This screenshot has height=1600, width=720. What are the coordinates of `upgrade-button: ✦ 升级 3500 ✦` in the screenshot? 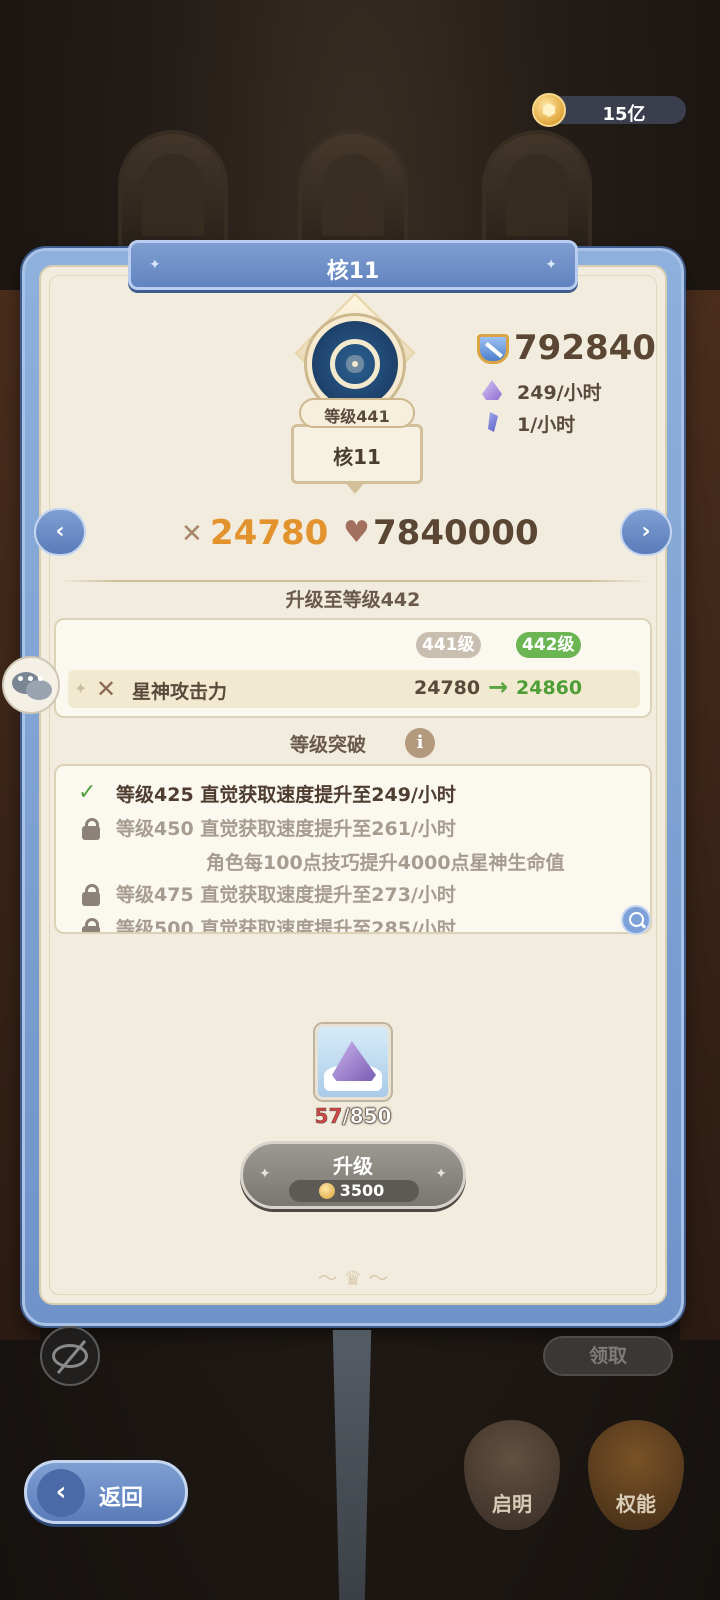 It's located at (353, 1175).